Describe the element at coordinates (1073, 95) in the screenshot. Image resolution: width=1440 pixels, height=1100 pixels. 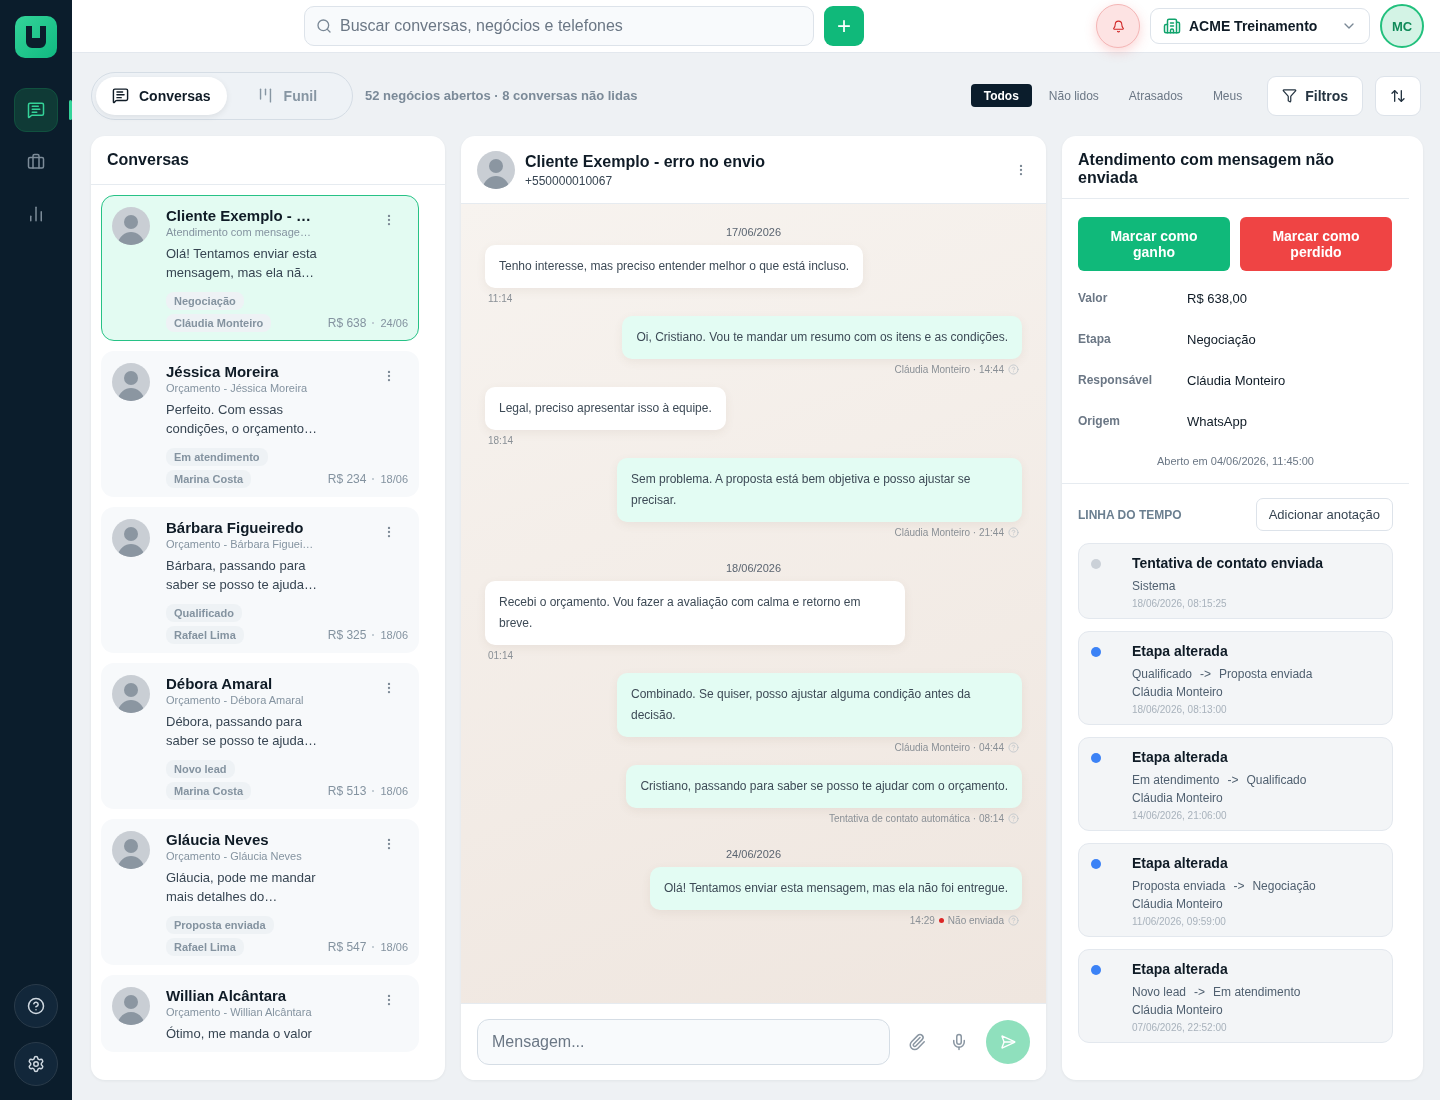
I see `filter-tab: Não lidos` at that location.